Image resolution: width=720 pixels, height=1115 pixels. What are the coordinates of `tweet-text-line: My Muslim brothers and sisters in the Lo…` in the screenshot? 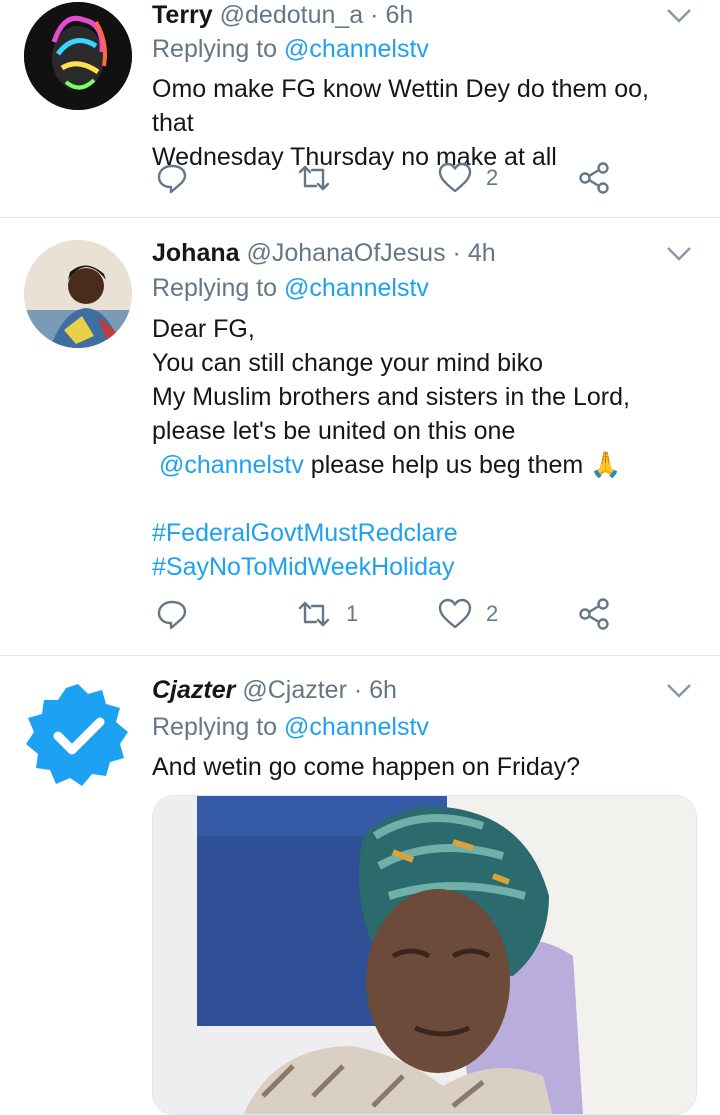 It's located at (391, 397).